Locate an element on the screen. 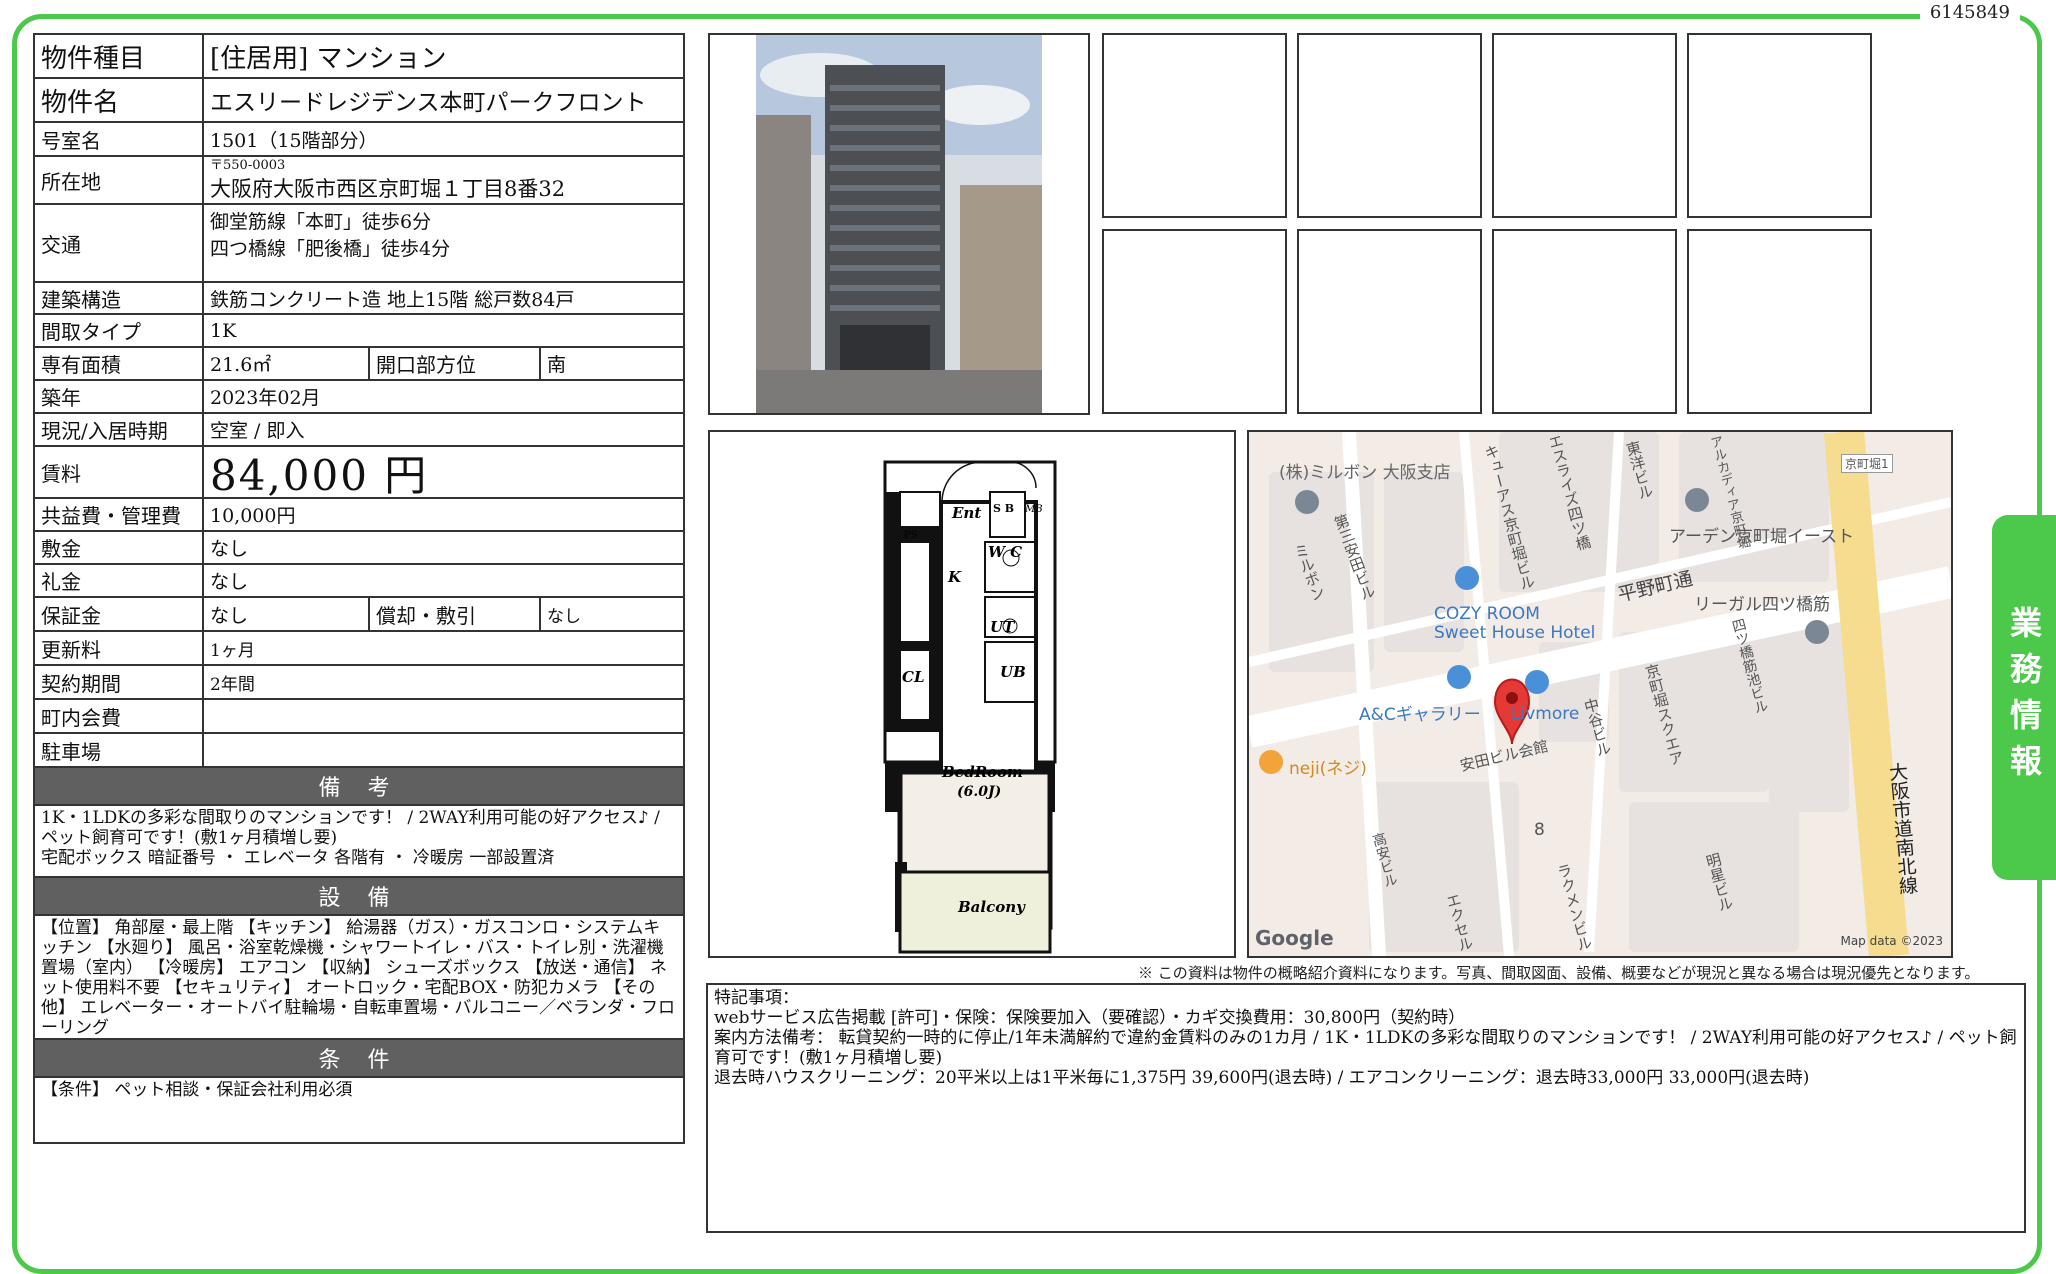 This screenshot has height=1274, width=2056. map-poi-label: COZY ROOM is located at coordinates (1487, 614).